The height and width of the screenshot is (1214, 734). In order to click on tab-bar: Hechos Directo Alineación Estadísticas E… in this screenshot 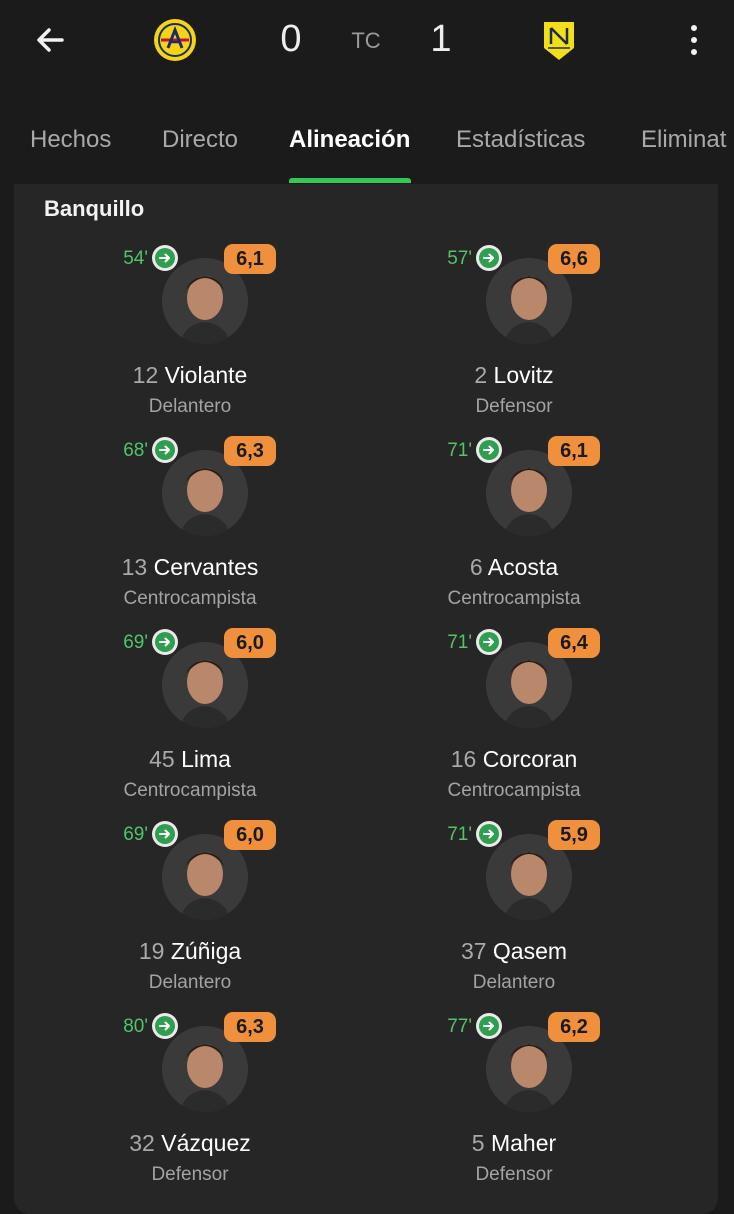, I will do `click(367, 142)`.